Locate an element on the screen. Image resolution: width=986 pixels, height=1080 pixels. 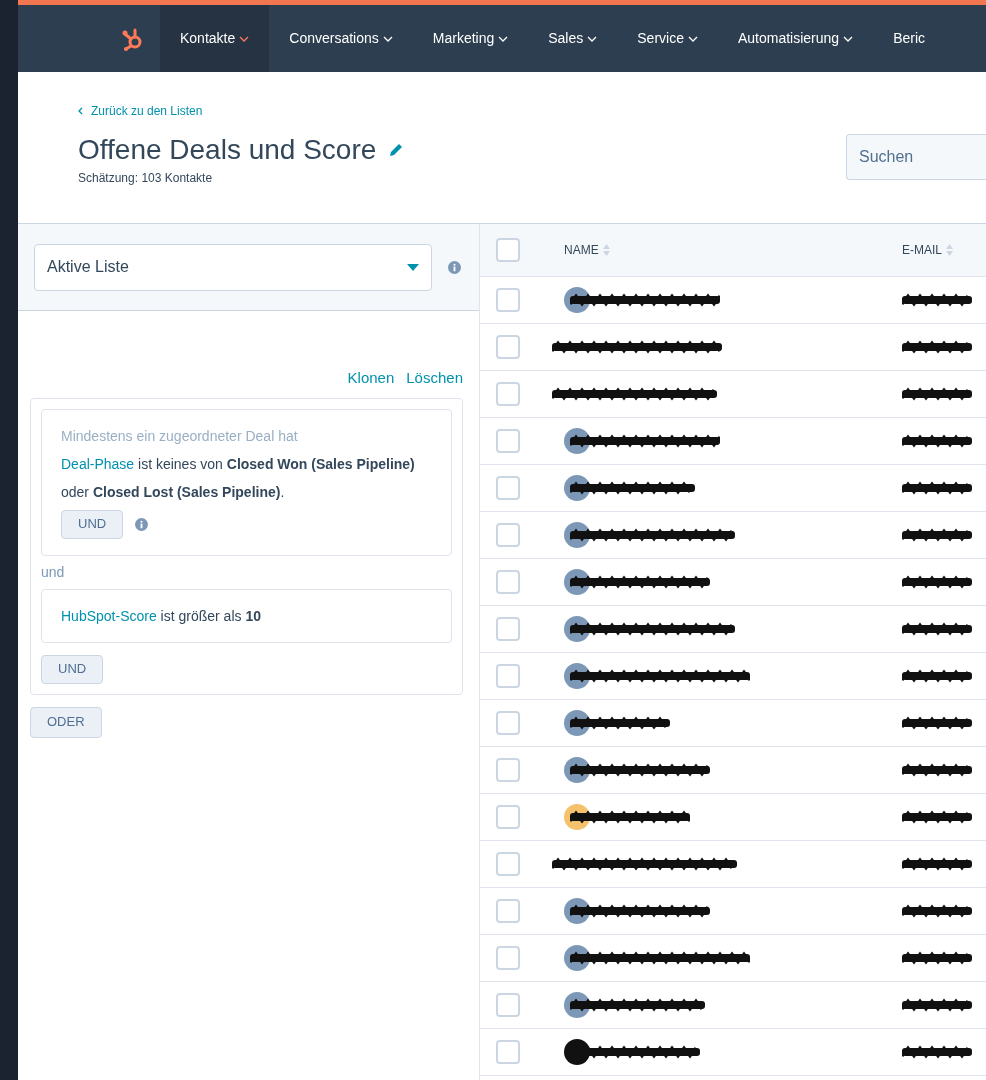
pencil-icon is located at coordinates (396, 149).